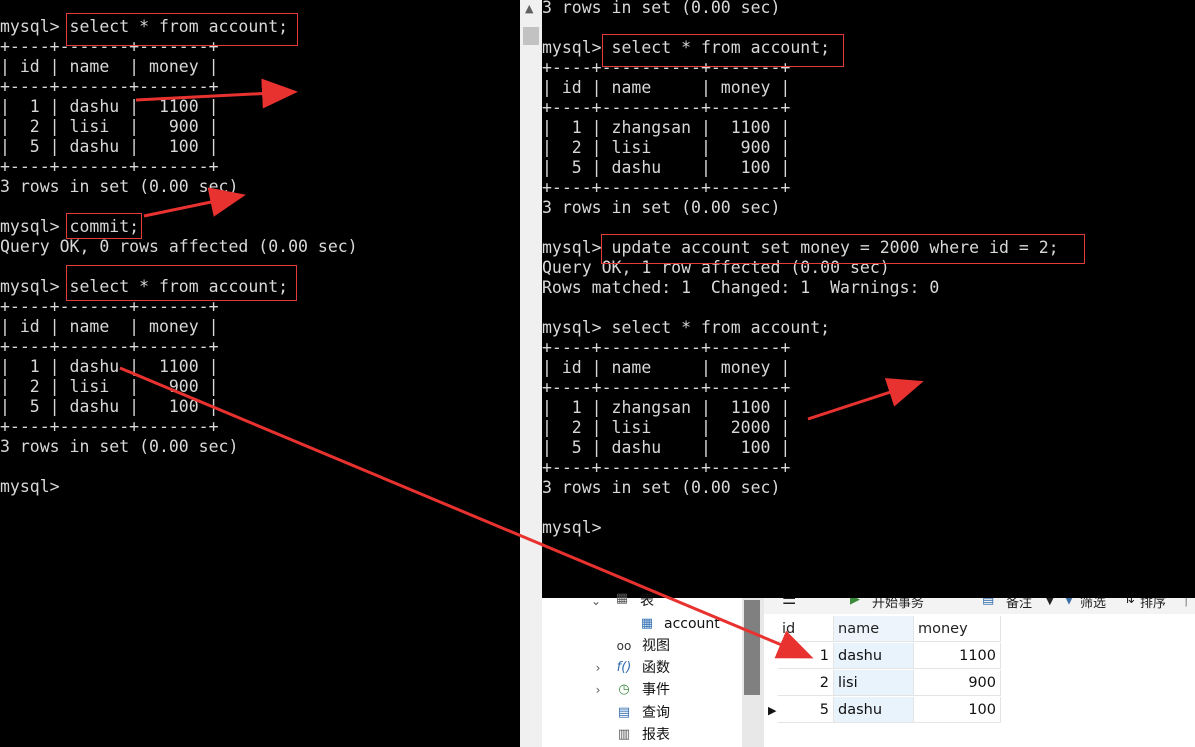  Describe the element at coordinates (1093, 604) in the screenshot. I see `filter-button: 筛选` at that location.